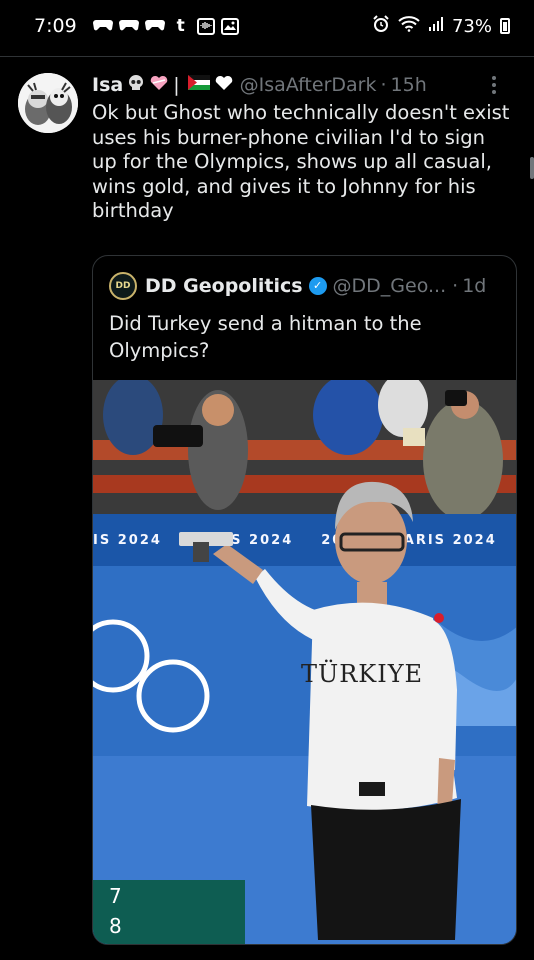 This screenshot has width=534, height=960. Describe the element at coordinates (494, 85) in the screenshot. I see `more-options-icon` at that location.